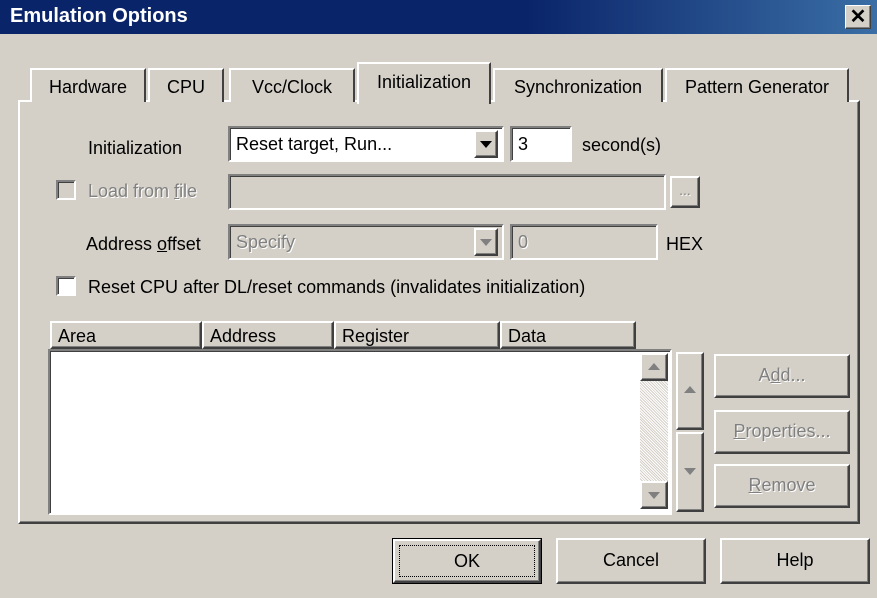  I want to click on tab-pattern-generator: Pattern Generator, so click(757, 85).